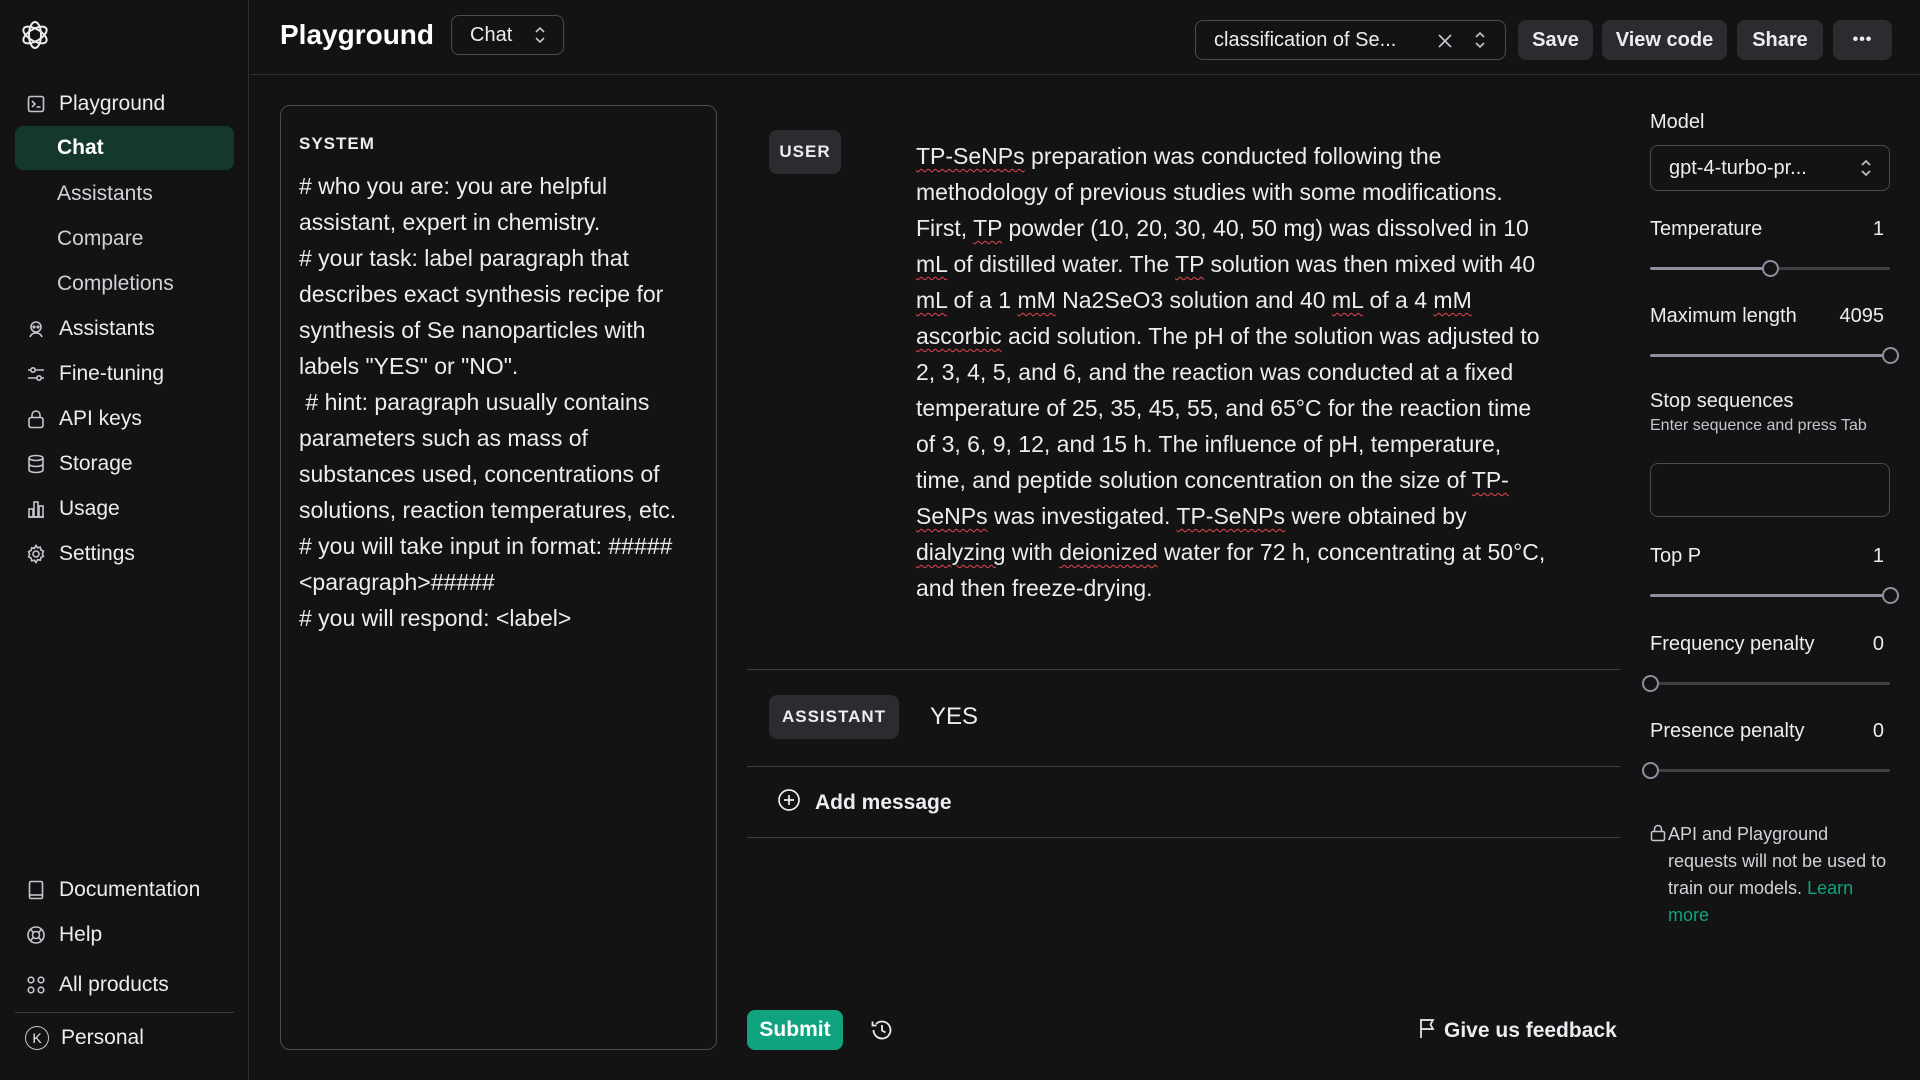 The height and width of the screenshot is (1080, 1920). Describe the element at coordinates (96, 463) in the screenshot. I see `sidebar-item-label: Storage` at that location.